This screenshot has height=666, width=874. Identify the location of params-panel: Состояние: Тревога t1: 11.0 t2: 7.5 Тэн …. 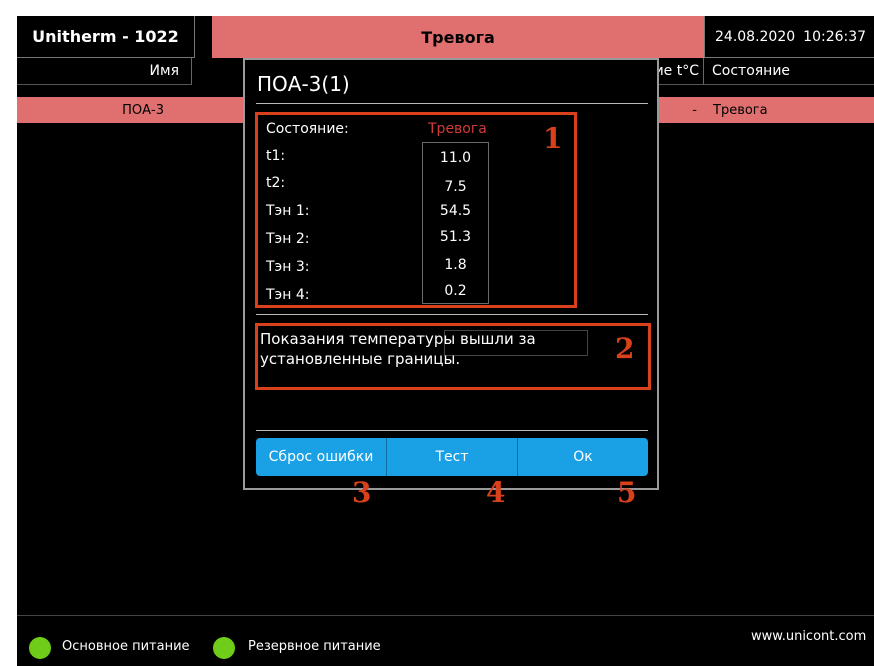
(416, 210).